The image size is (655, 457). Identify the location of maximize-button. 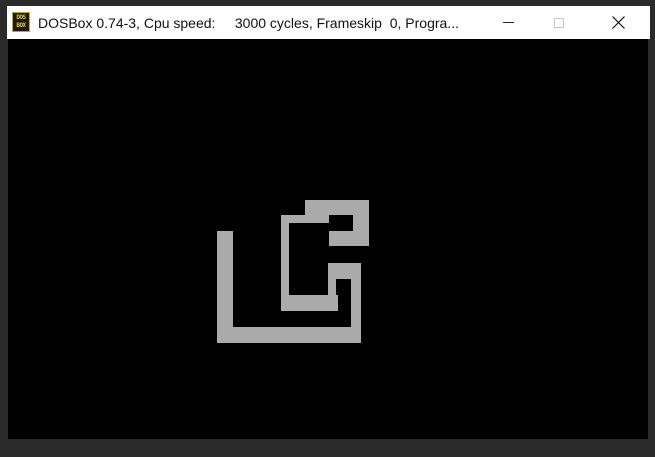
(559, 22).